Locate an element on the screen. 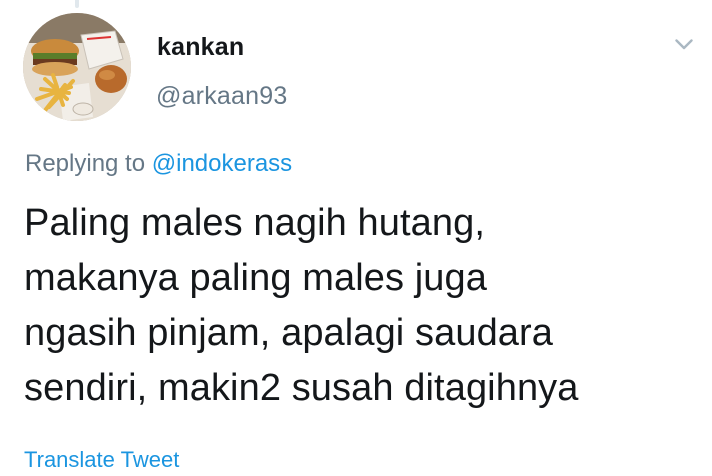 The height and width of the screenshot is (476, 712). chevron-down-icon is located at coordinates (684, 43).